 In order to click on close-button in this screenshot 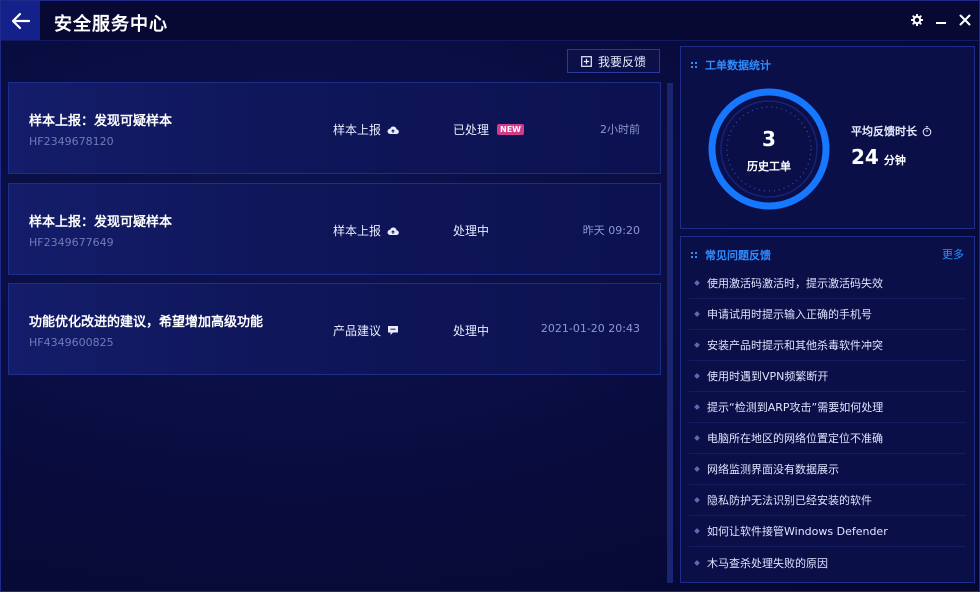, I will do `click(965, 20)`.